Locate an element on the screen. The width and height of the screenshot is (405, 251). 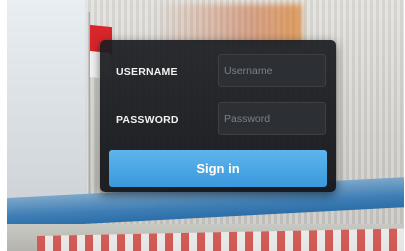
username-label: USERNAME is located at coordinates (147, 72).